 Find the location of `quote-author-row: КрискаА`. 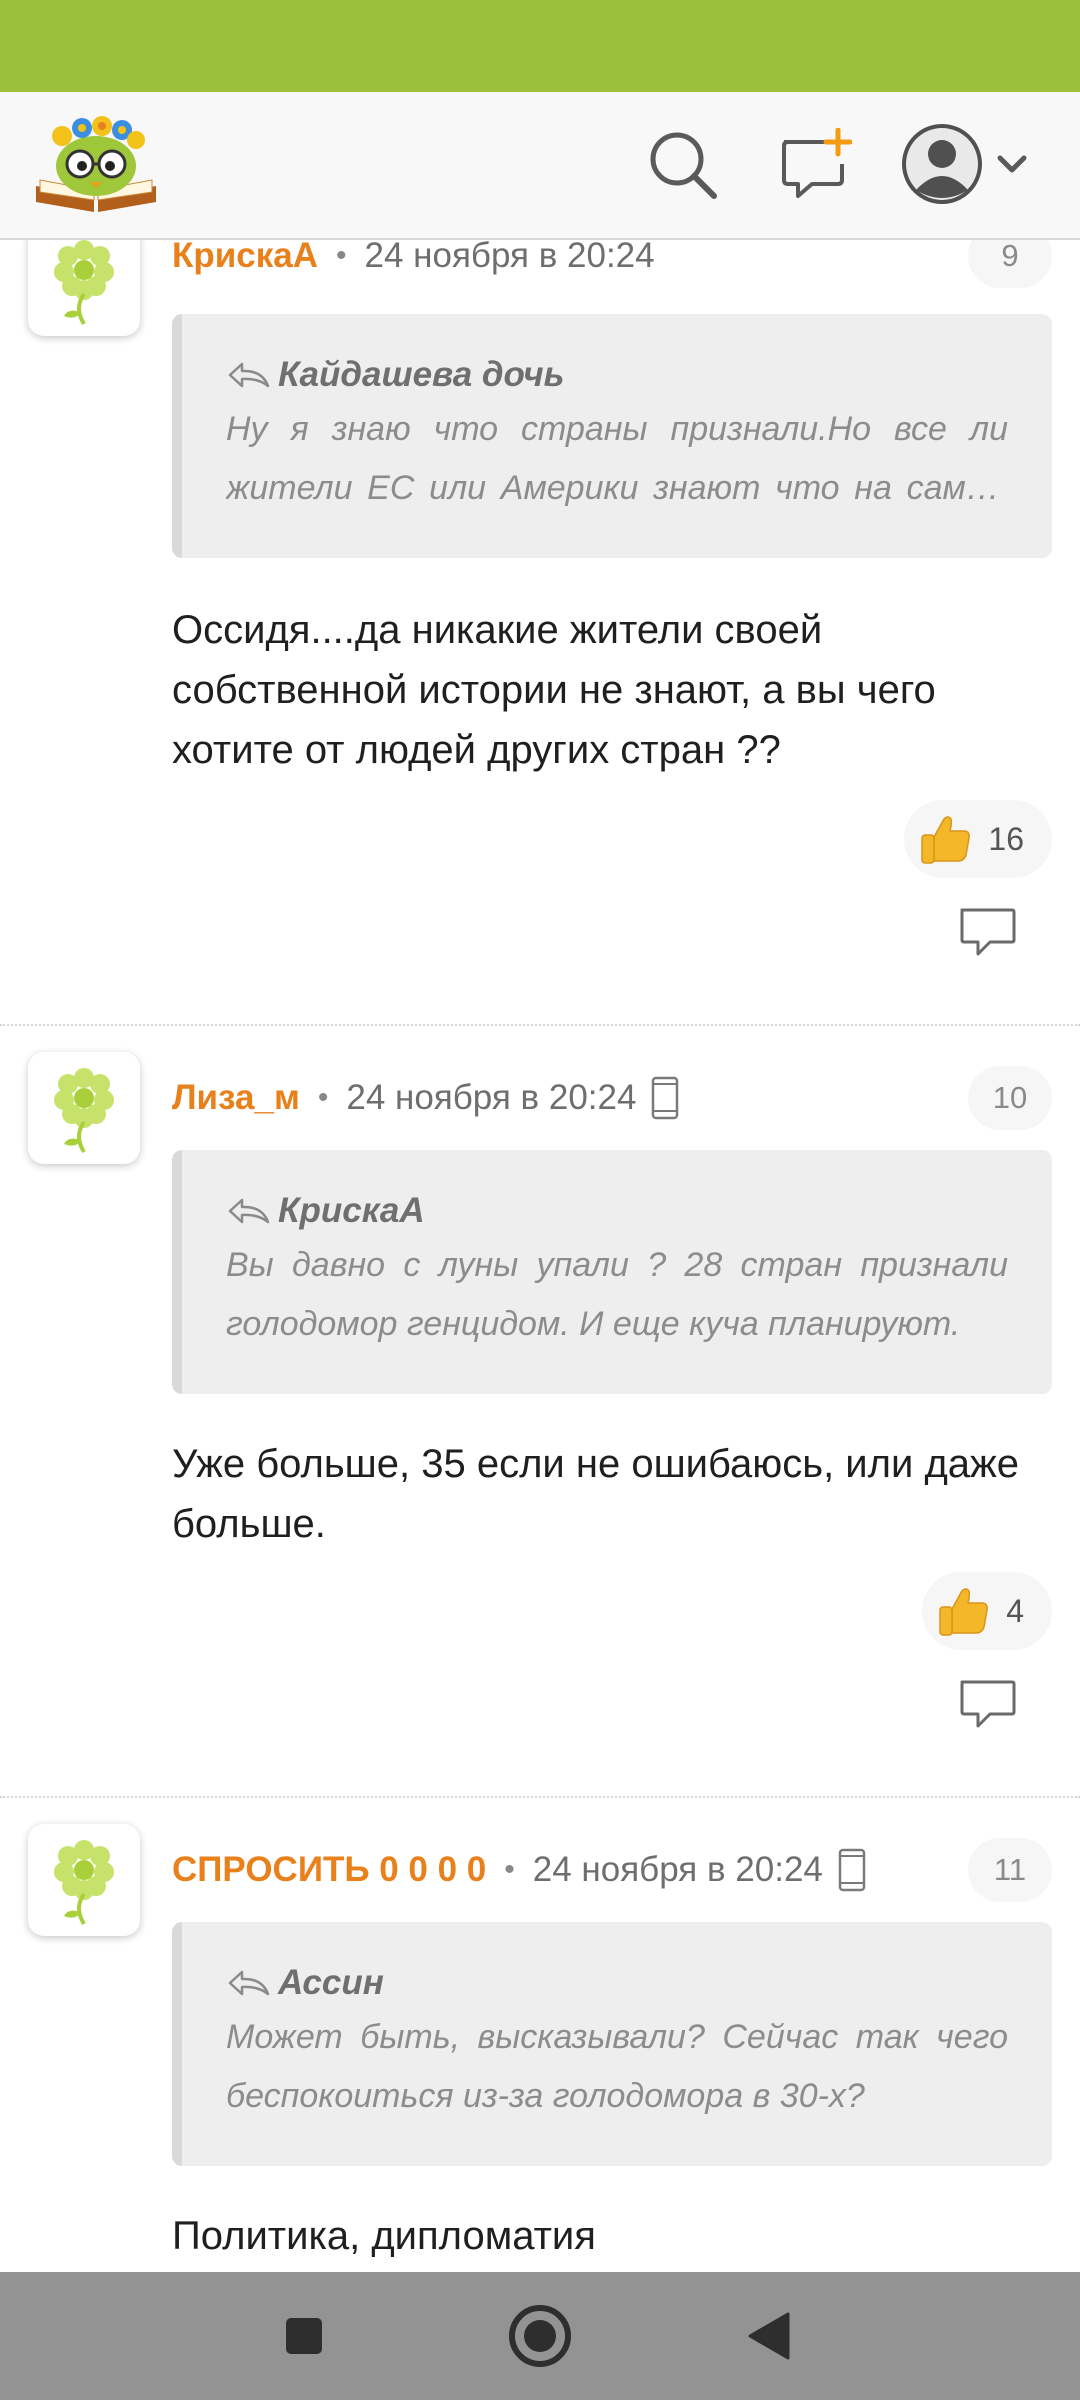

quote-author-row: КрискаА is located at coordinates (617, 1211).